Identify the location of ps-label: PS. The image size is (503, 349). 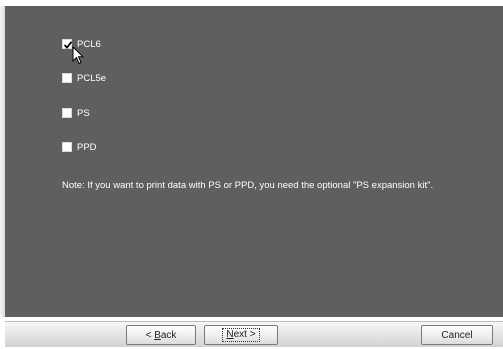
(83, 113).